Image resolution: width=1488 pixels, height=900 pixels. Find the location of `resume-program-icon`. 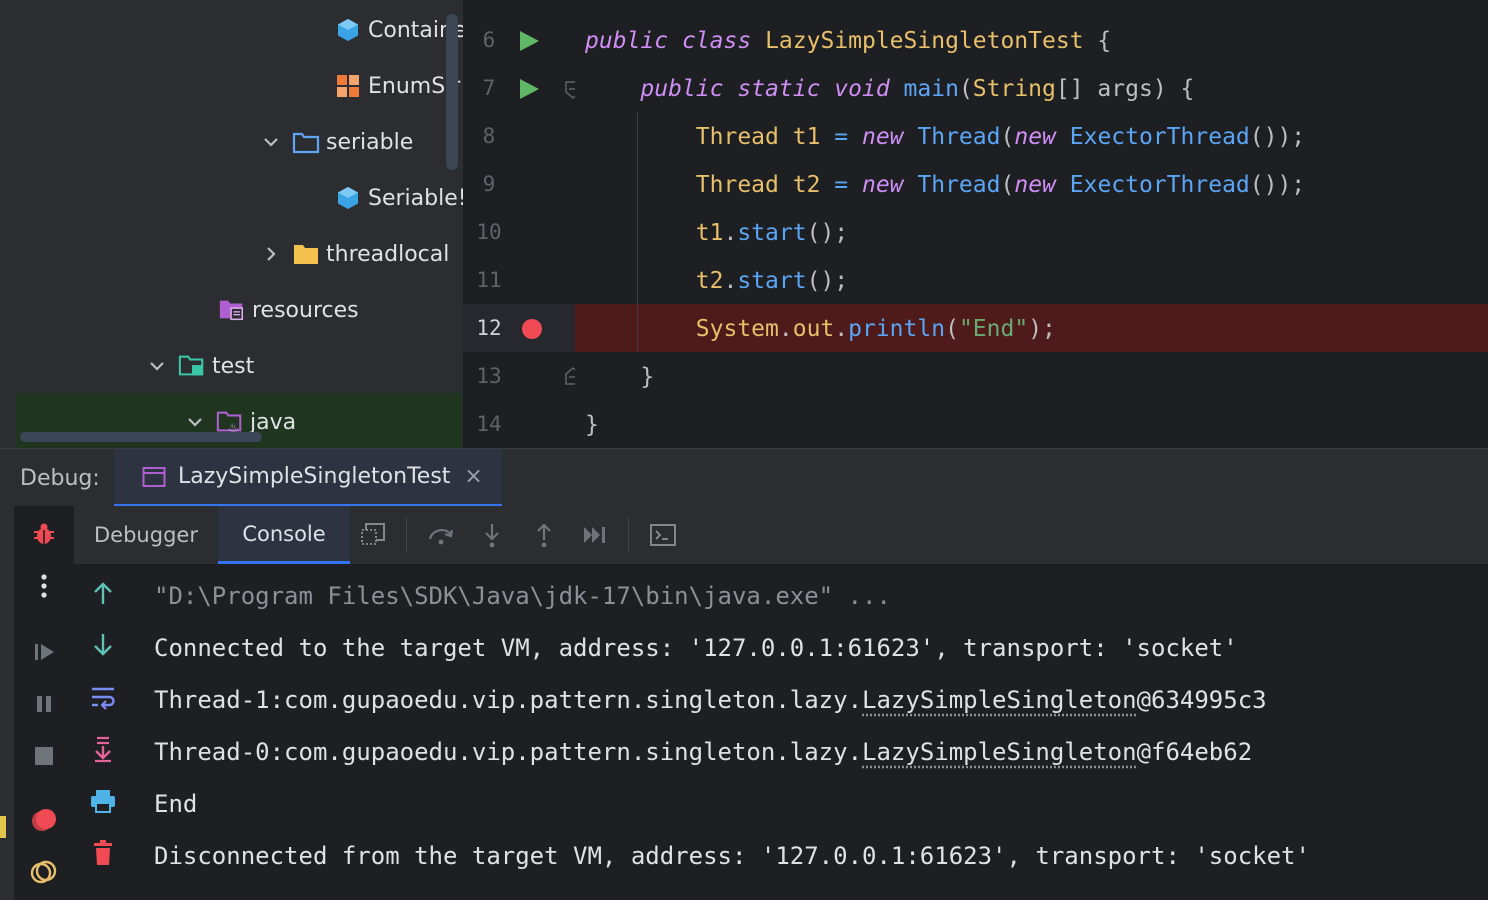

resume-program-icon is located at coordinates (44, 652).